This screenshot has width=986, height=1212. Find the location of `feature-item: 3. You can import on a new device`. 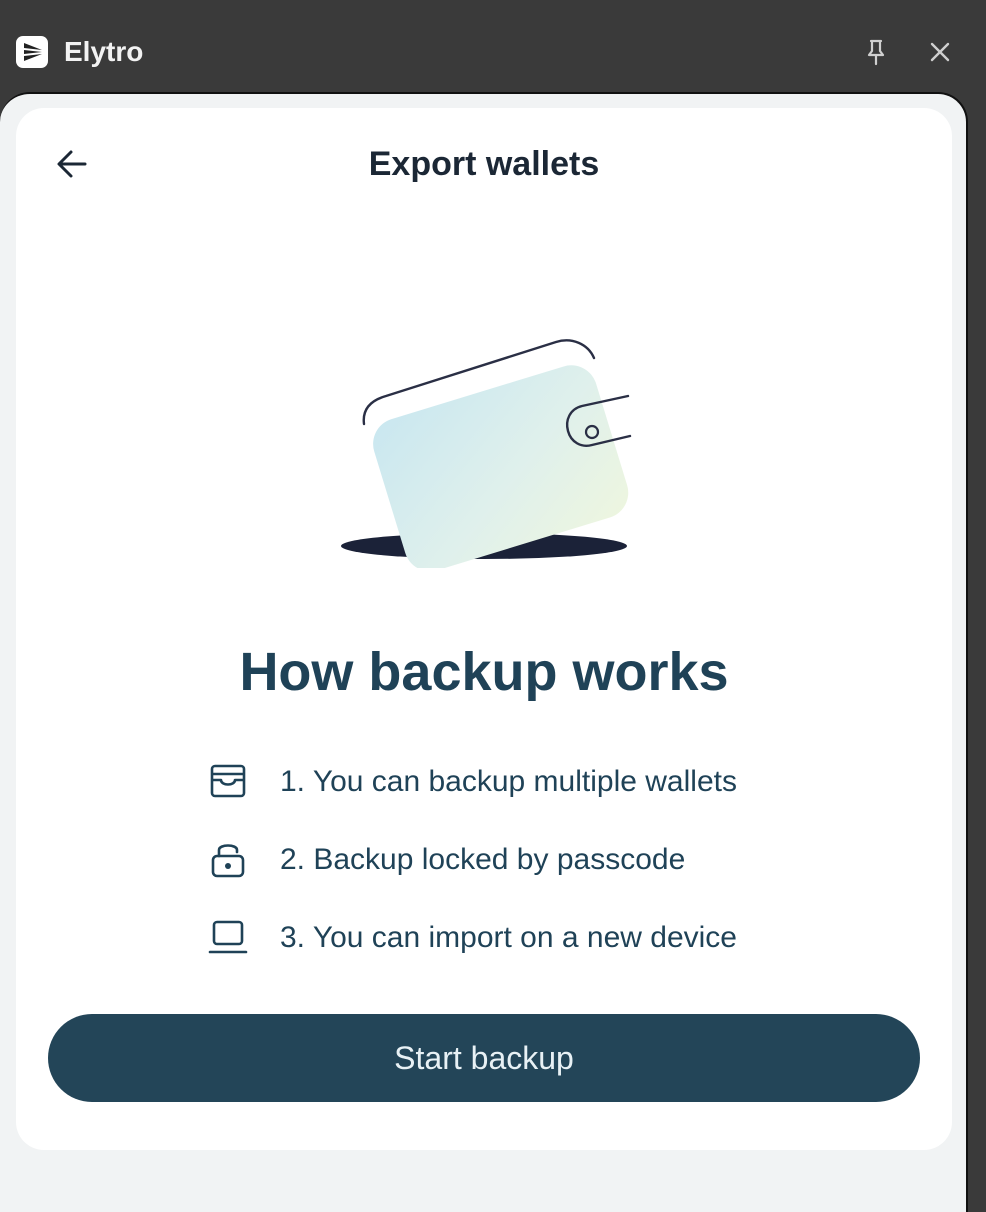

feature-item: 3. You can import on a new device is located at coordinates (516, 953).